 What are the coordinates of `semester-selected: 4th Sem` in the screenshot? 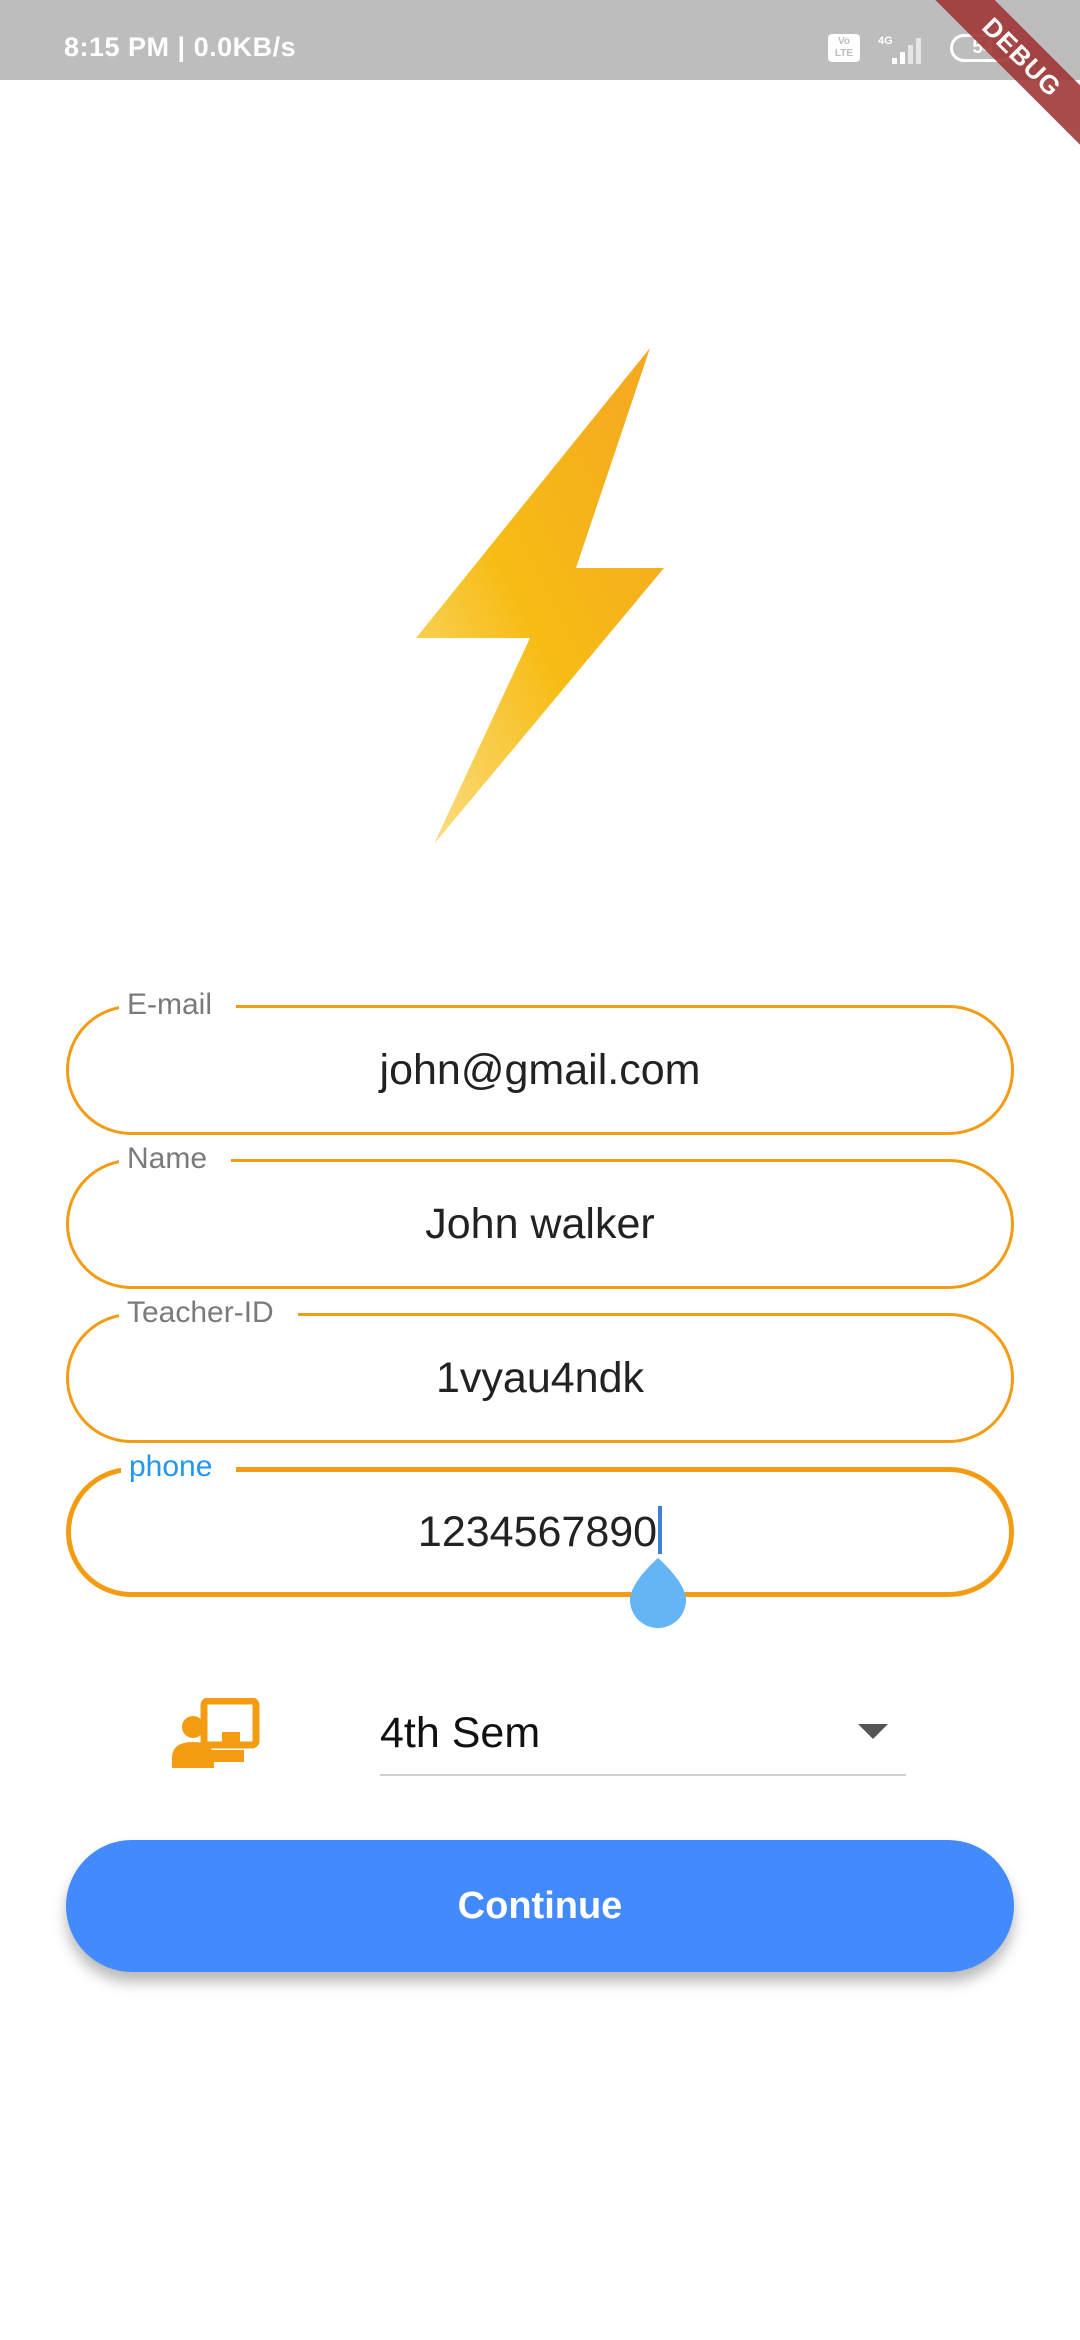 It's located at (460, 1733).